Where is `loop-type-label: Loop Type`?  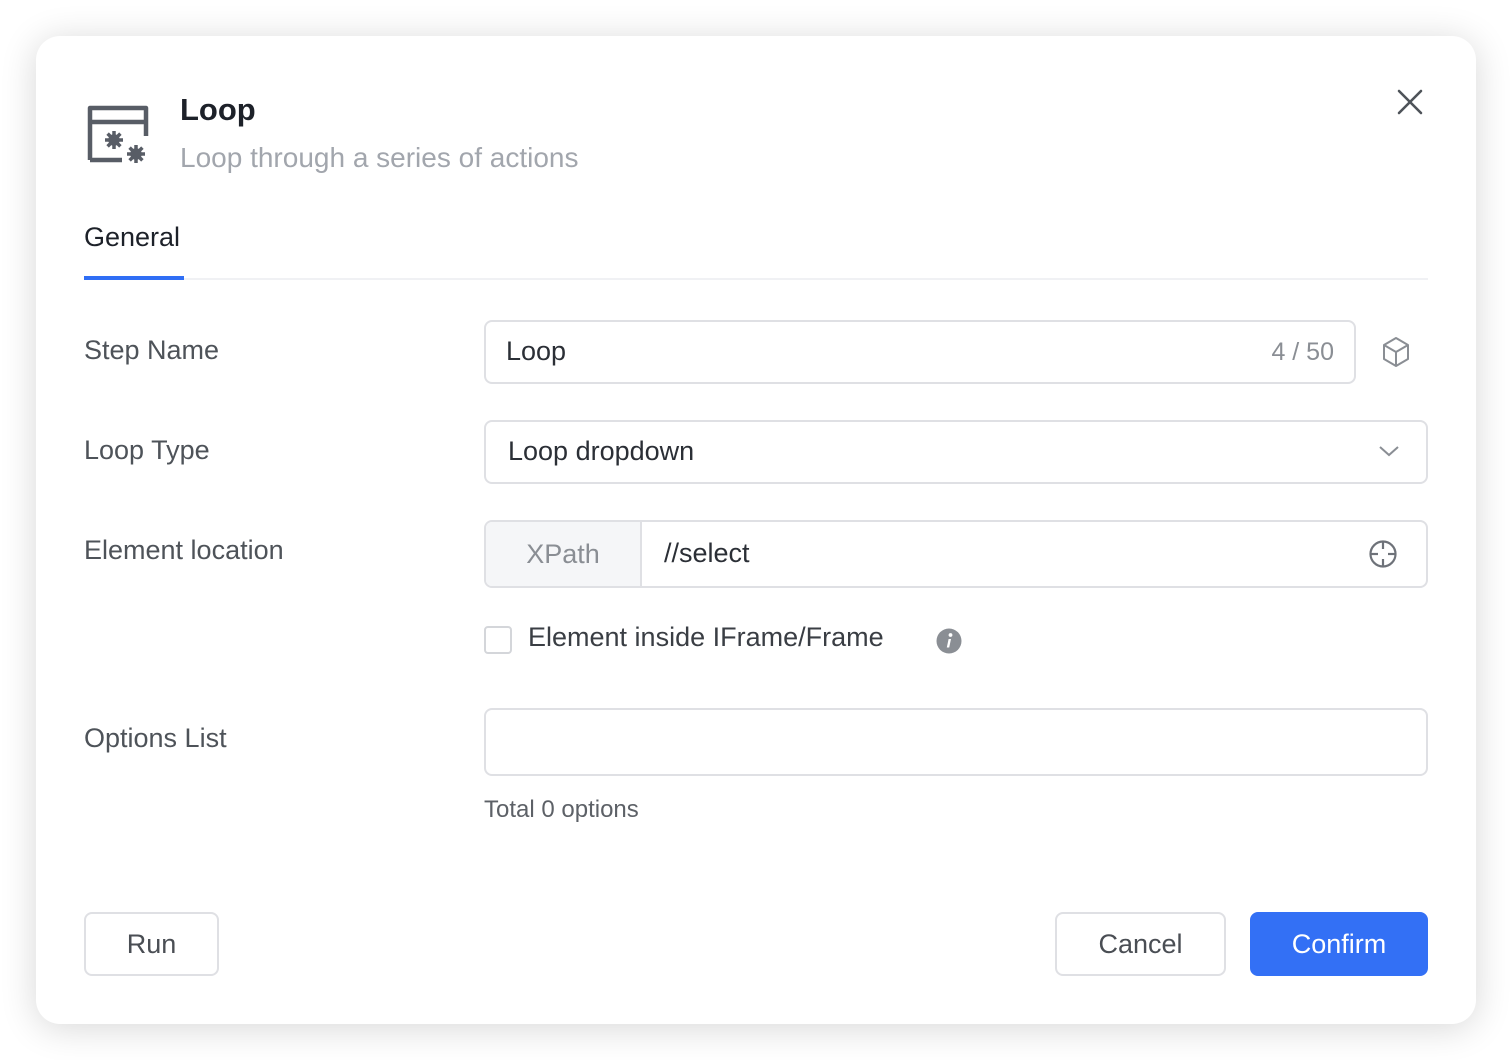
loop-type-label: Loop Type is located at coordinates (147, 450).